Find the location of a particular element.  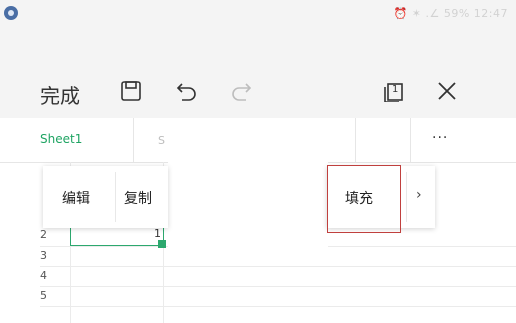

tab-sheet2: S is located at coordinates (161, 140).